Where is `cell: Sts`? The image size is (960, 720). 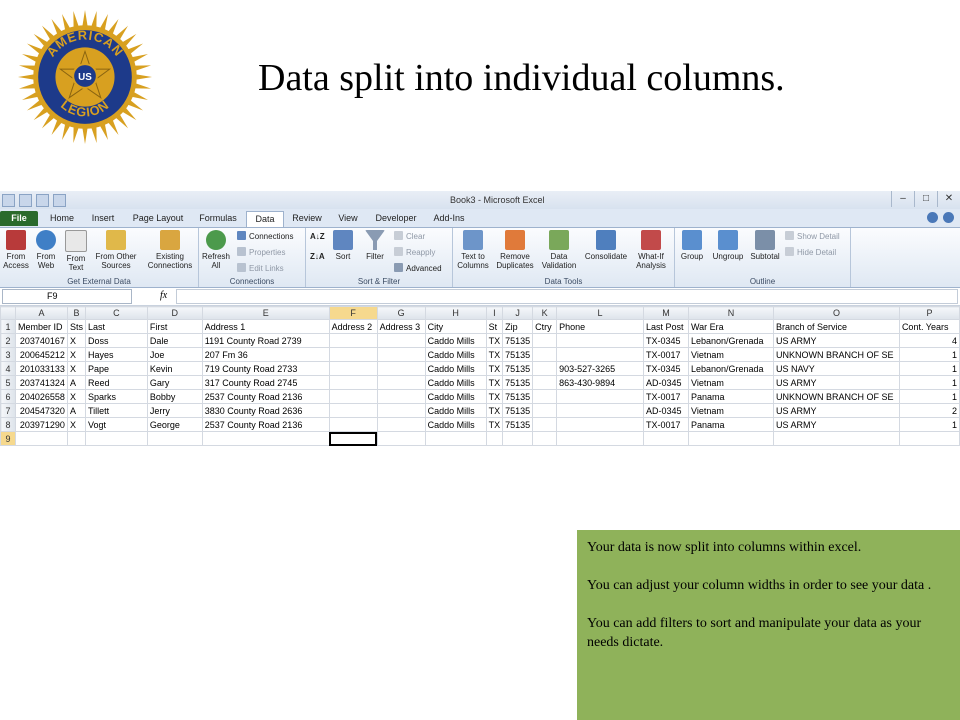
cell: Sts is located at coordinates (76, 326).